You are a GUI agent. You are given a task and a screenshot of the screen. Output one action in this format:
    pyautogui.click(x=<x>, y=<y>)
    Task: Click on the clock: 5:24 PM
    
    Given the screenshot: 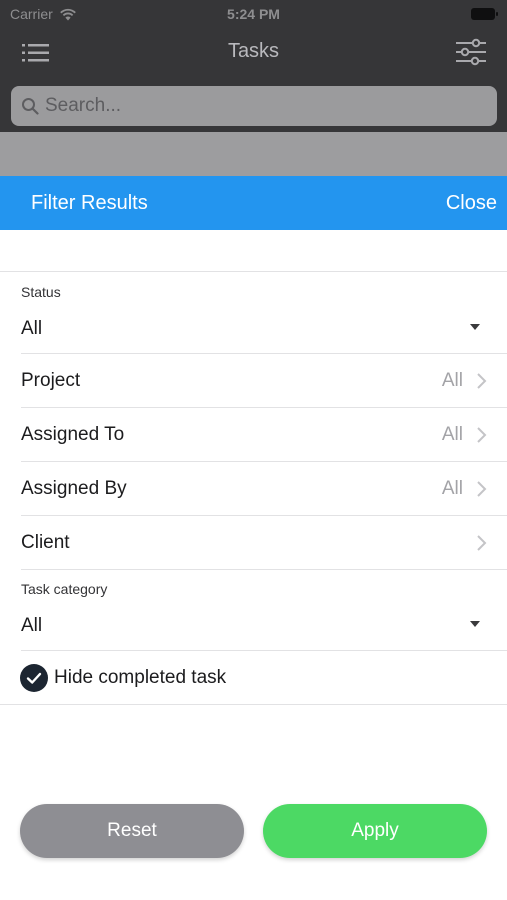 What is the action you would take?
    pyautogui.click(x=253, y=14)
    